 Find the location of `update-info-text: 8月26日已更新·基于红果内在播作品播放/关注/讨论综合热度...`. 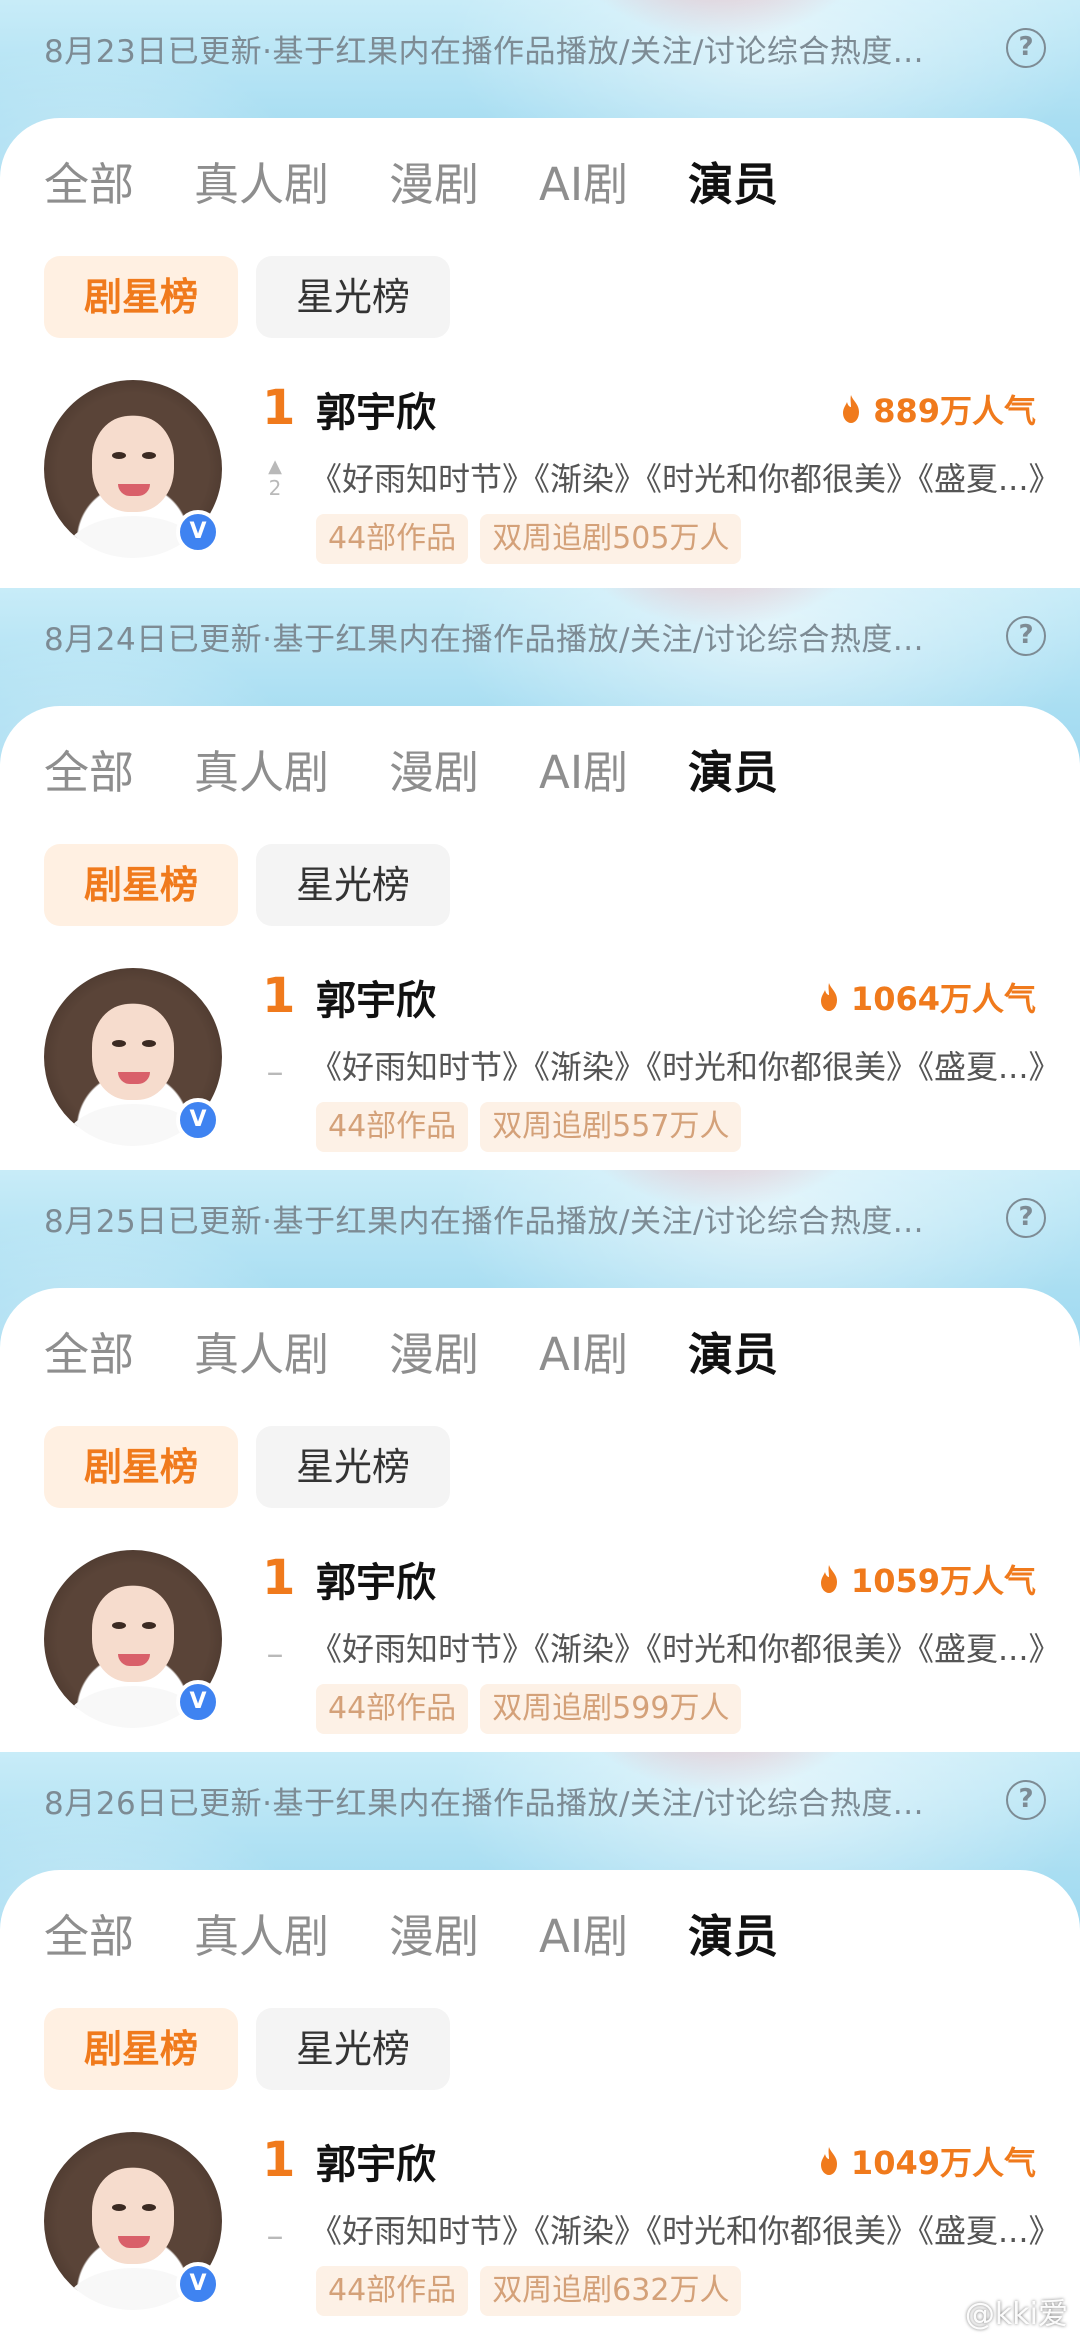

update-info-text: 8月26日已更新·基于红果内在播作品播放/关注/讨论综合热度... is located at coordinates (484, 1804).